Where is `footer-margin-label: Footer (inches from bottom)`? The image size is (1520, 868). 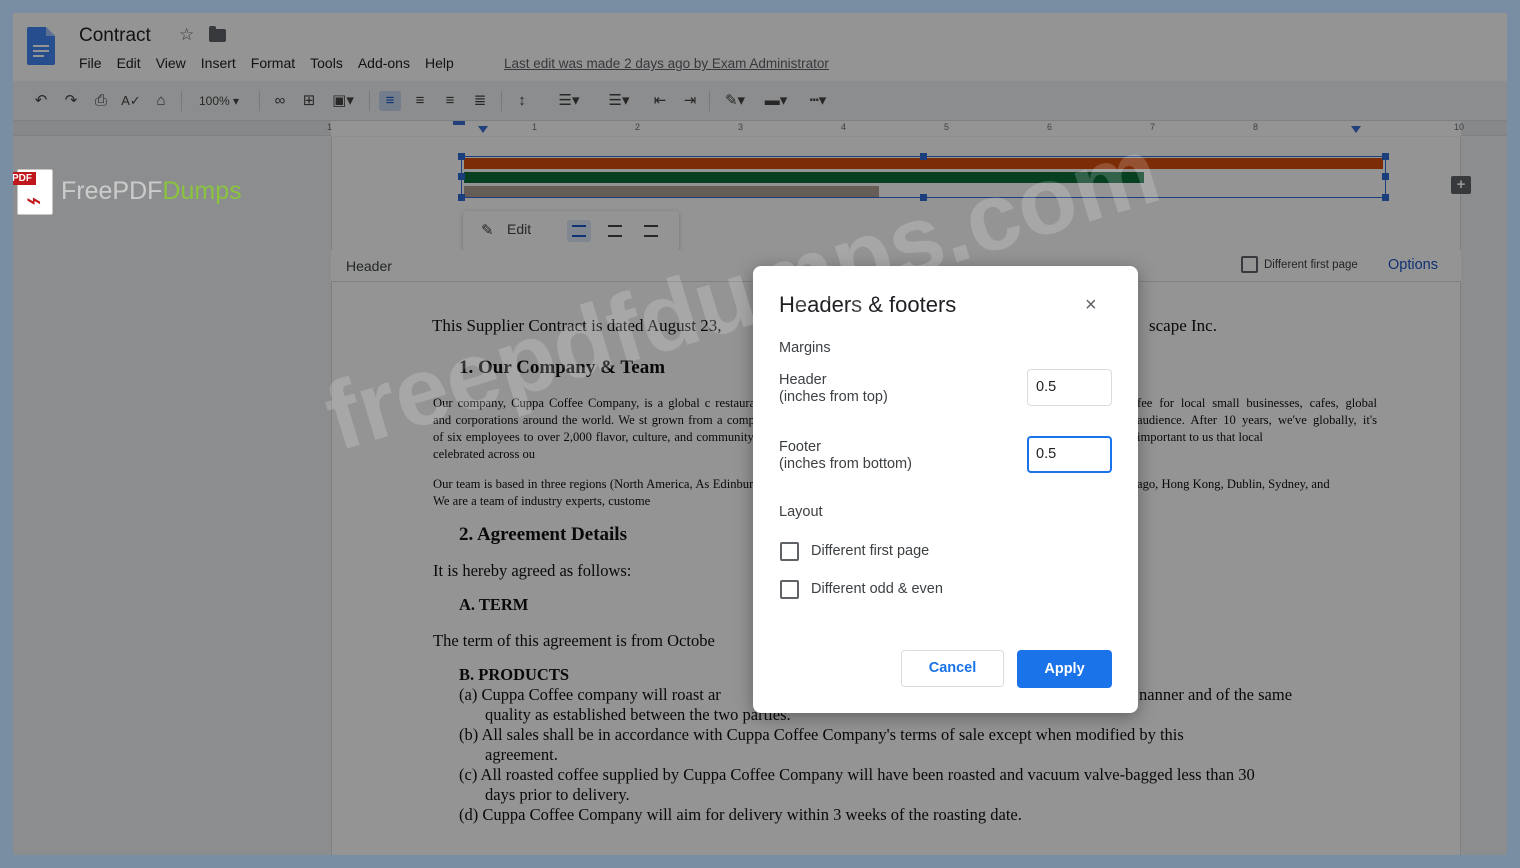 footer-margin-label: Footer (inches from bottom) is located at coordinates (845, 456).